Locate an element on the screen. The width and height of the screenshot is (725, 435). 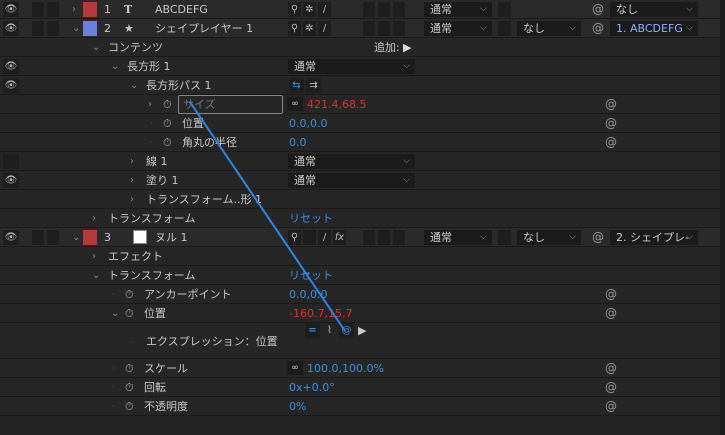
rect-position-row: · ⏱ 位置 0.0,0.0 @ is located at coordinates (360, 123).